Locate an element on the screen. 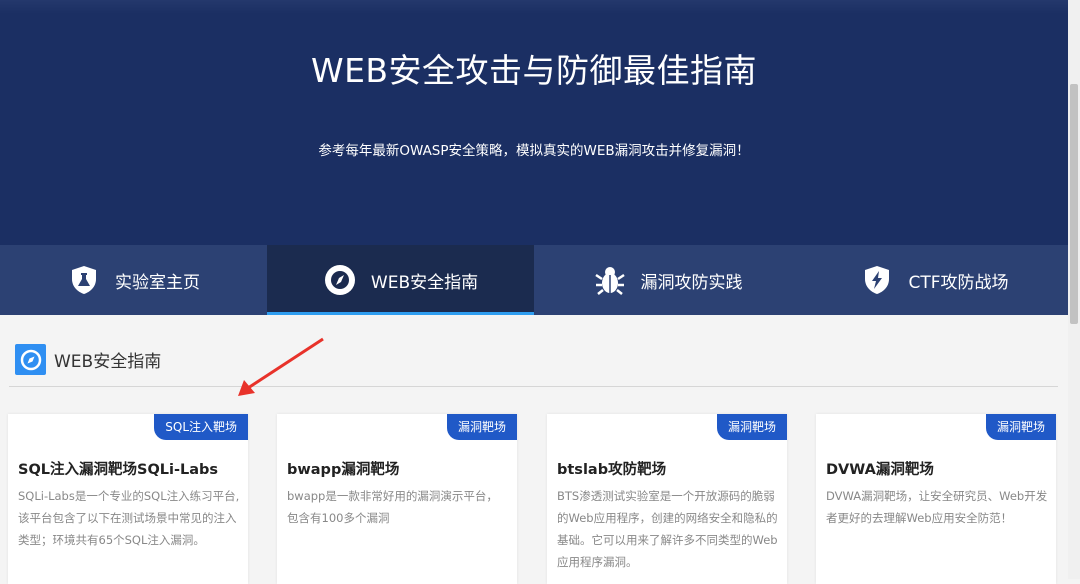 The height and width of the screenshot is (584, 1080). nav-item-lab-home: 实验室主页 is located at coordinates (133, 280).